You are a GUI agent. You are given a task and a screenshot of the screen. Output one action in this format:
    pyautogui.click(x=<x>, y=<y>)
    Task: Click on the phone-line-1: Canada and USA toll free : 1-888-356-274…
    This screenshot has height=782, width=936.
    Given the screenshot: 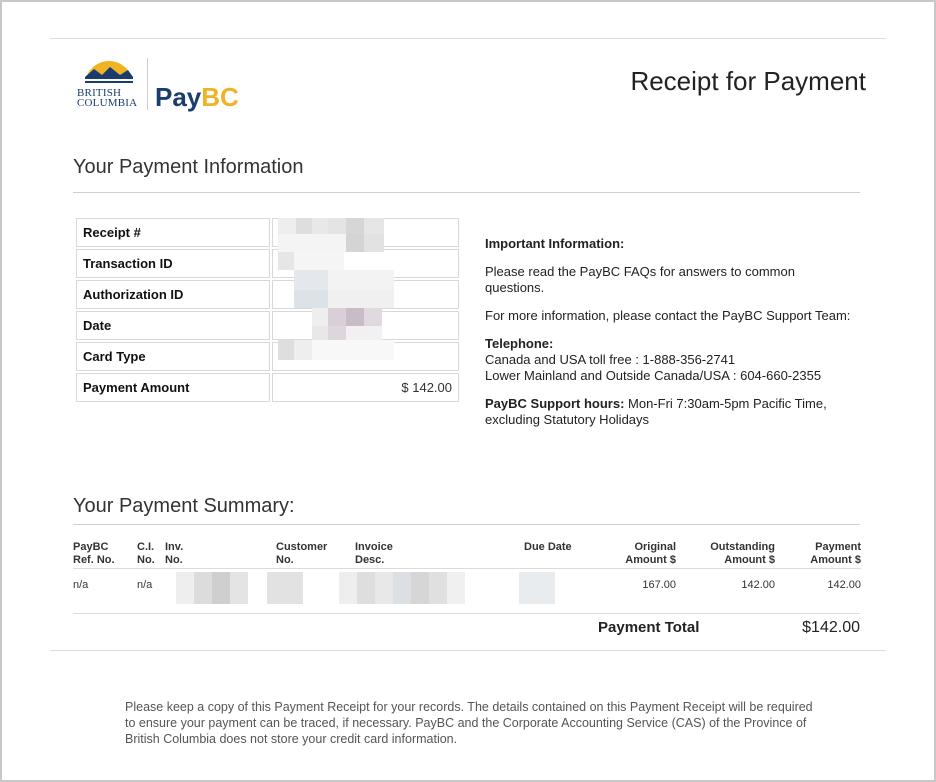 What is the action you would take?
    pyautogui.click(x=610, y=359)
    